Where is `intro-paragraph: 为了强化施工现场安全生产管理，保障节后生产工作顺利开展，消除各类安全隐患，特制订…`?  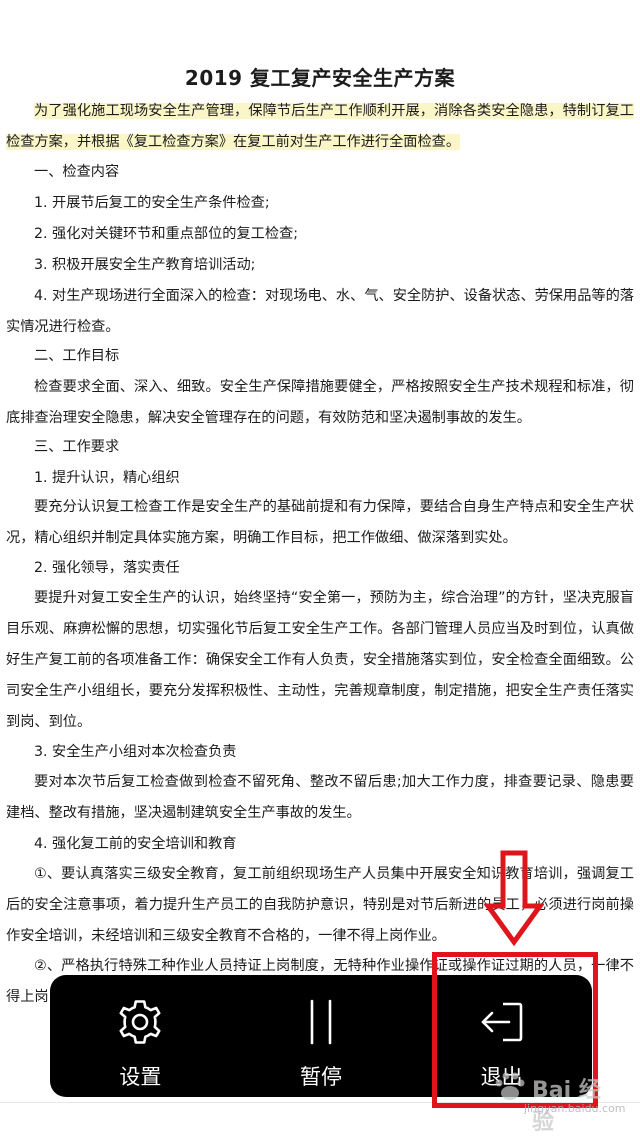
intro-paragraph: 为了强化施工现场安全生产管理，保障节后生产工作顺利开展，消除各类安全隐患，特制订… is located at coordinates (320, 127).